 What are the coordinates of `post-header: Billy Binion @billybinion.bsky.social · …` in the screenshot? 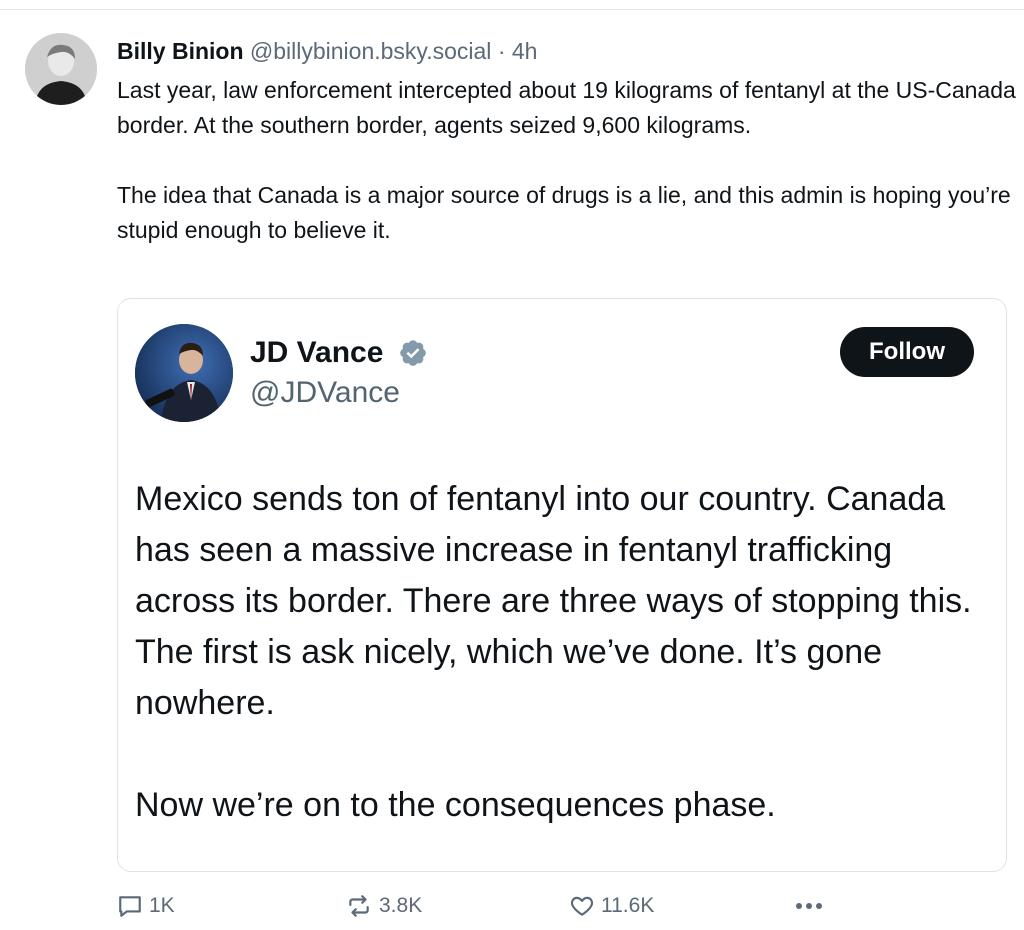 It's located at (327, 51).